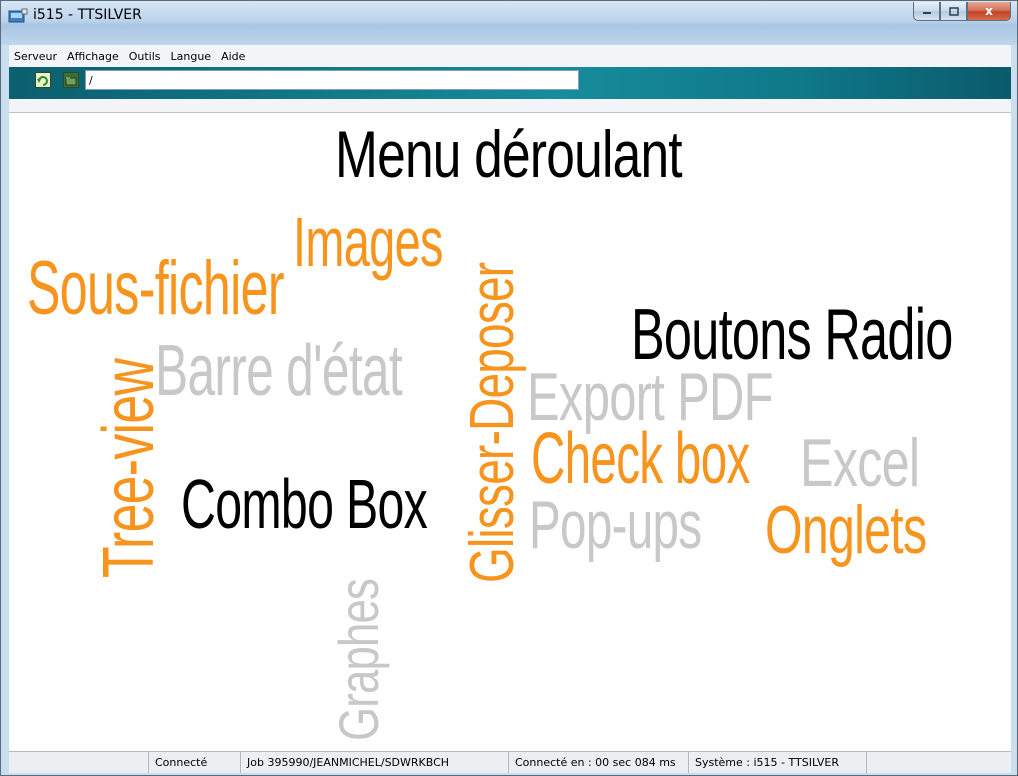 The height and width of the screenshot is (776, 1018). What do you see at coordinates (93, 56) in the screenshot?
I see `menu-affichage: Affichage` at bounding box center [93, 56].